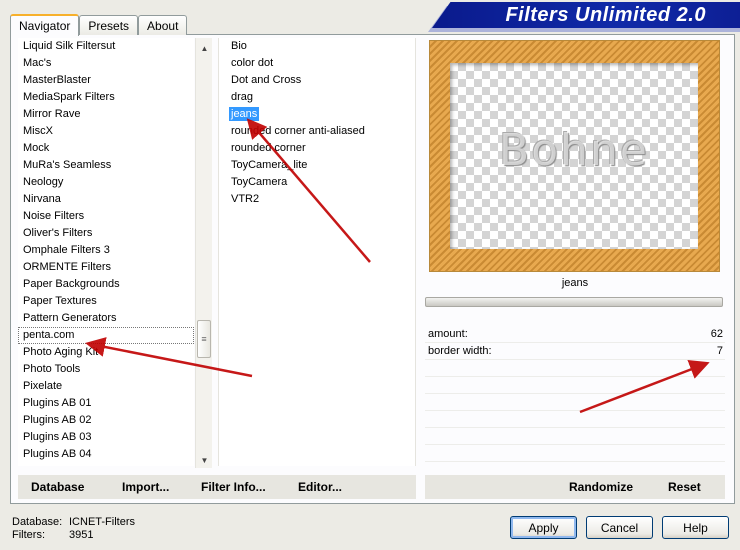  I want to click on category-item: MiscX, so click(106, 131).